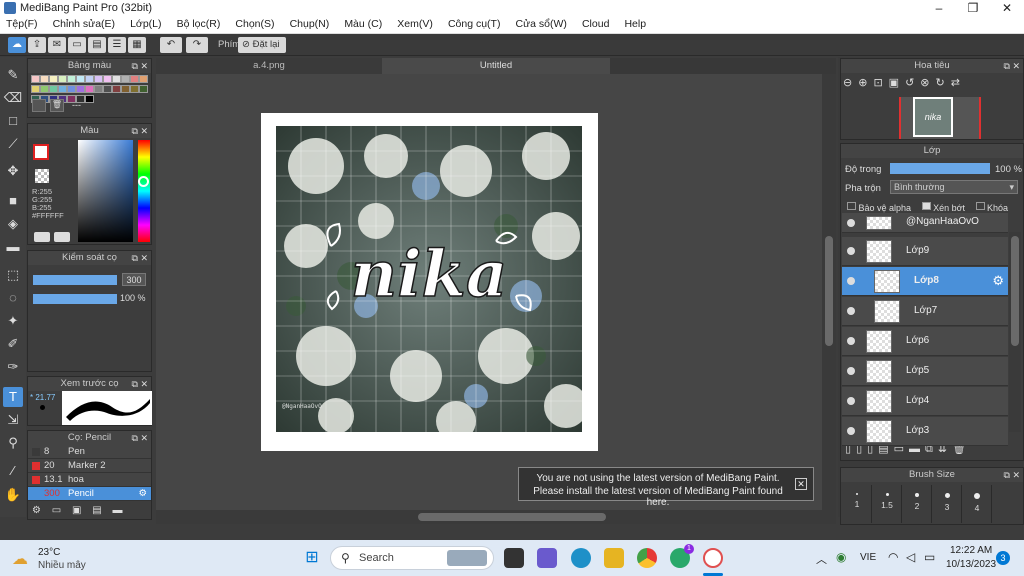  What do you see at coordinates (958, 83) in the screenshot?
I see `flip-icon: ⇄` at bounding box center [958, 83].